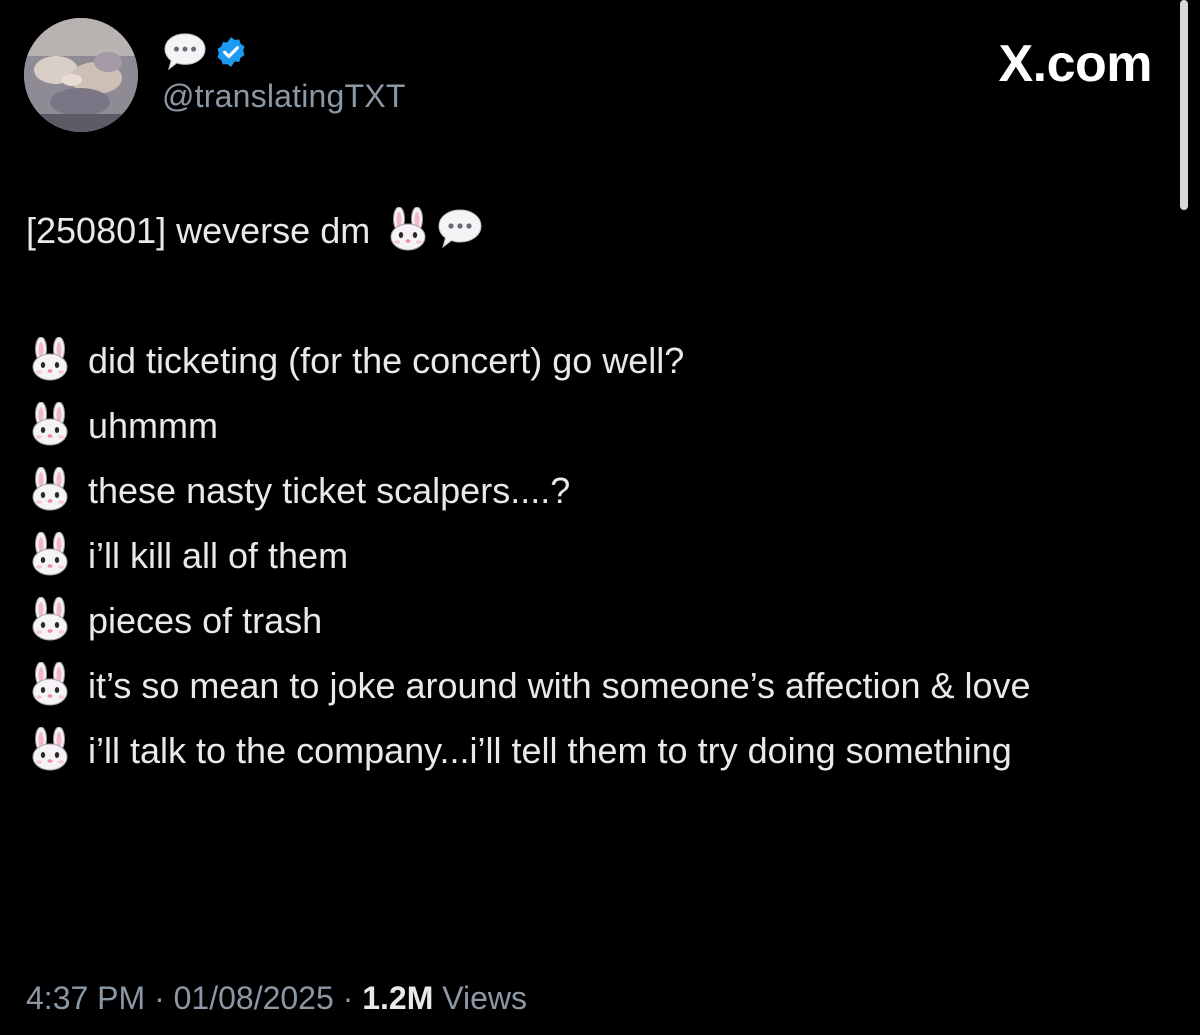 The height and width of the screenshot is (1035, 1200). What do you see at coordinates (386, 360) in the screenshot?
I see `tweet-line-text: did ticketing (for the concert) go well?` at bounding box center [386, 360].